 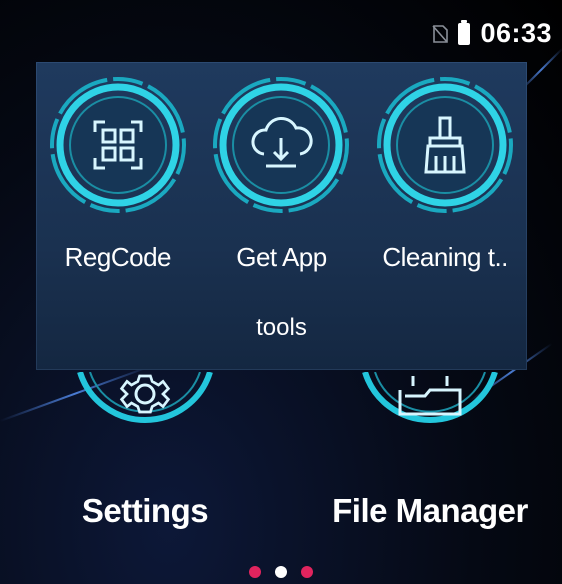 I want to click on battery-icon, so click(x=464, y=32).